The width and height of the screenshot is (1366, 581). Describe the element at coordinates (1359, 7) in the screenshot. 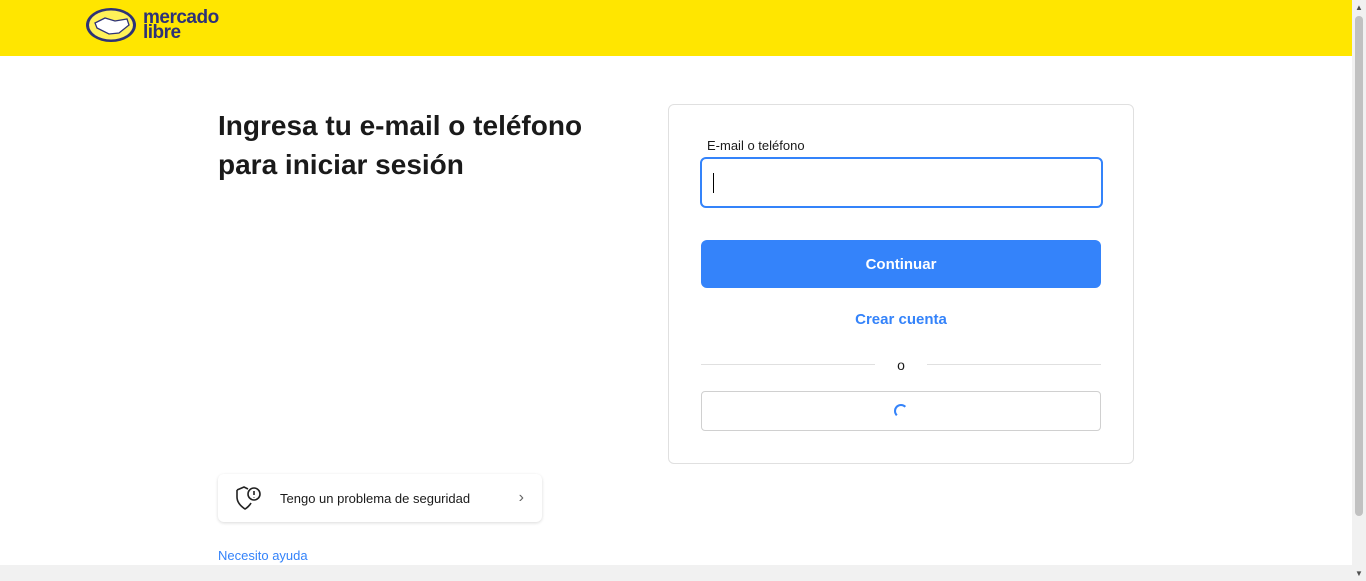

I see `scroll-up-icon: ▲` at that location.